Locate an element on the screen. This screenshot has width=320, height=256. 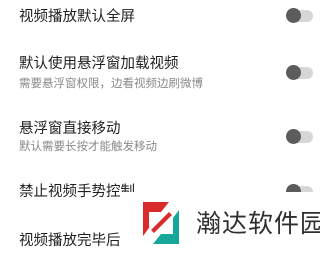
handa-logo-icon is located at coordinates (161, 223).